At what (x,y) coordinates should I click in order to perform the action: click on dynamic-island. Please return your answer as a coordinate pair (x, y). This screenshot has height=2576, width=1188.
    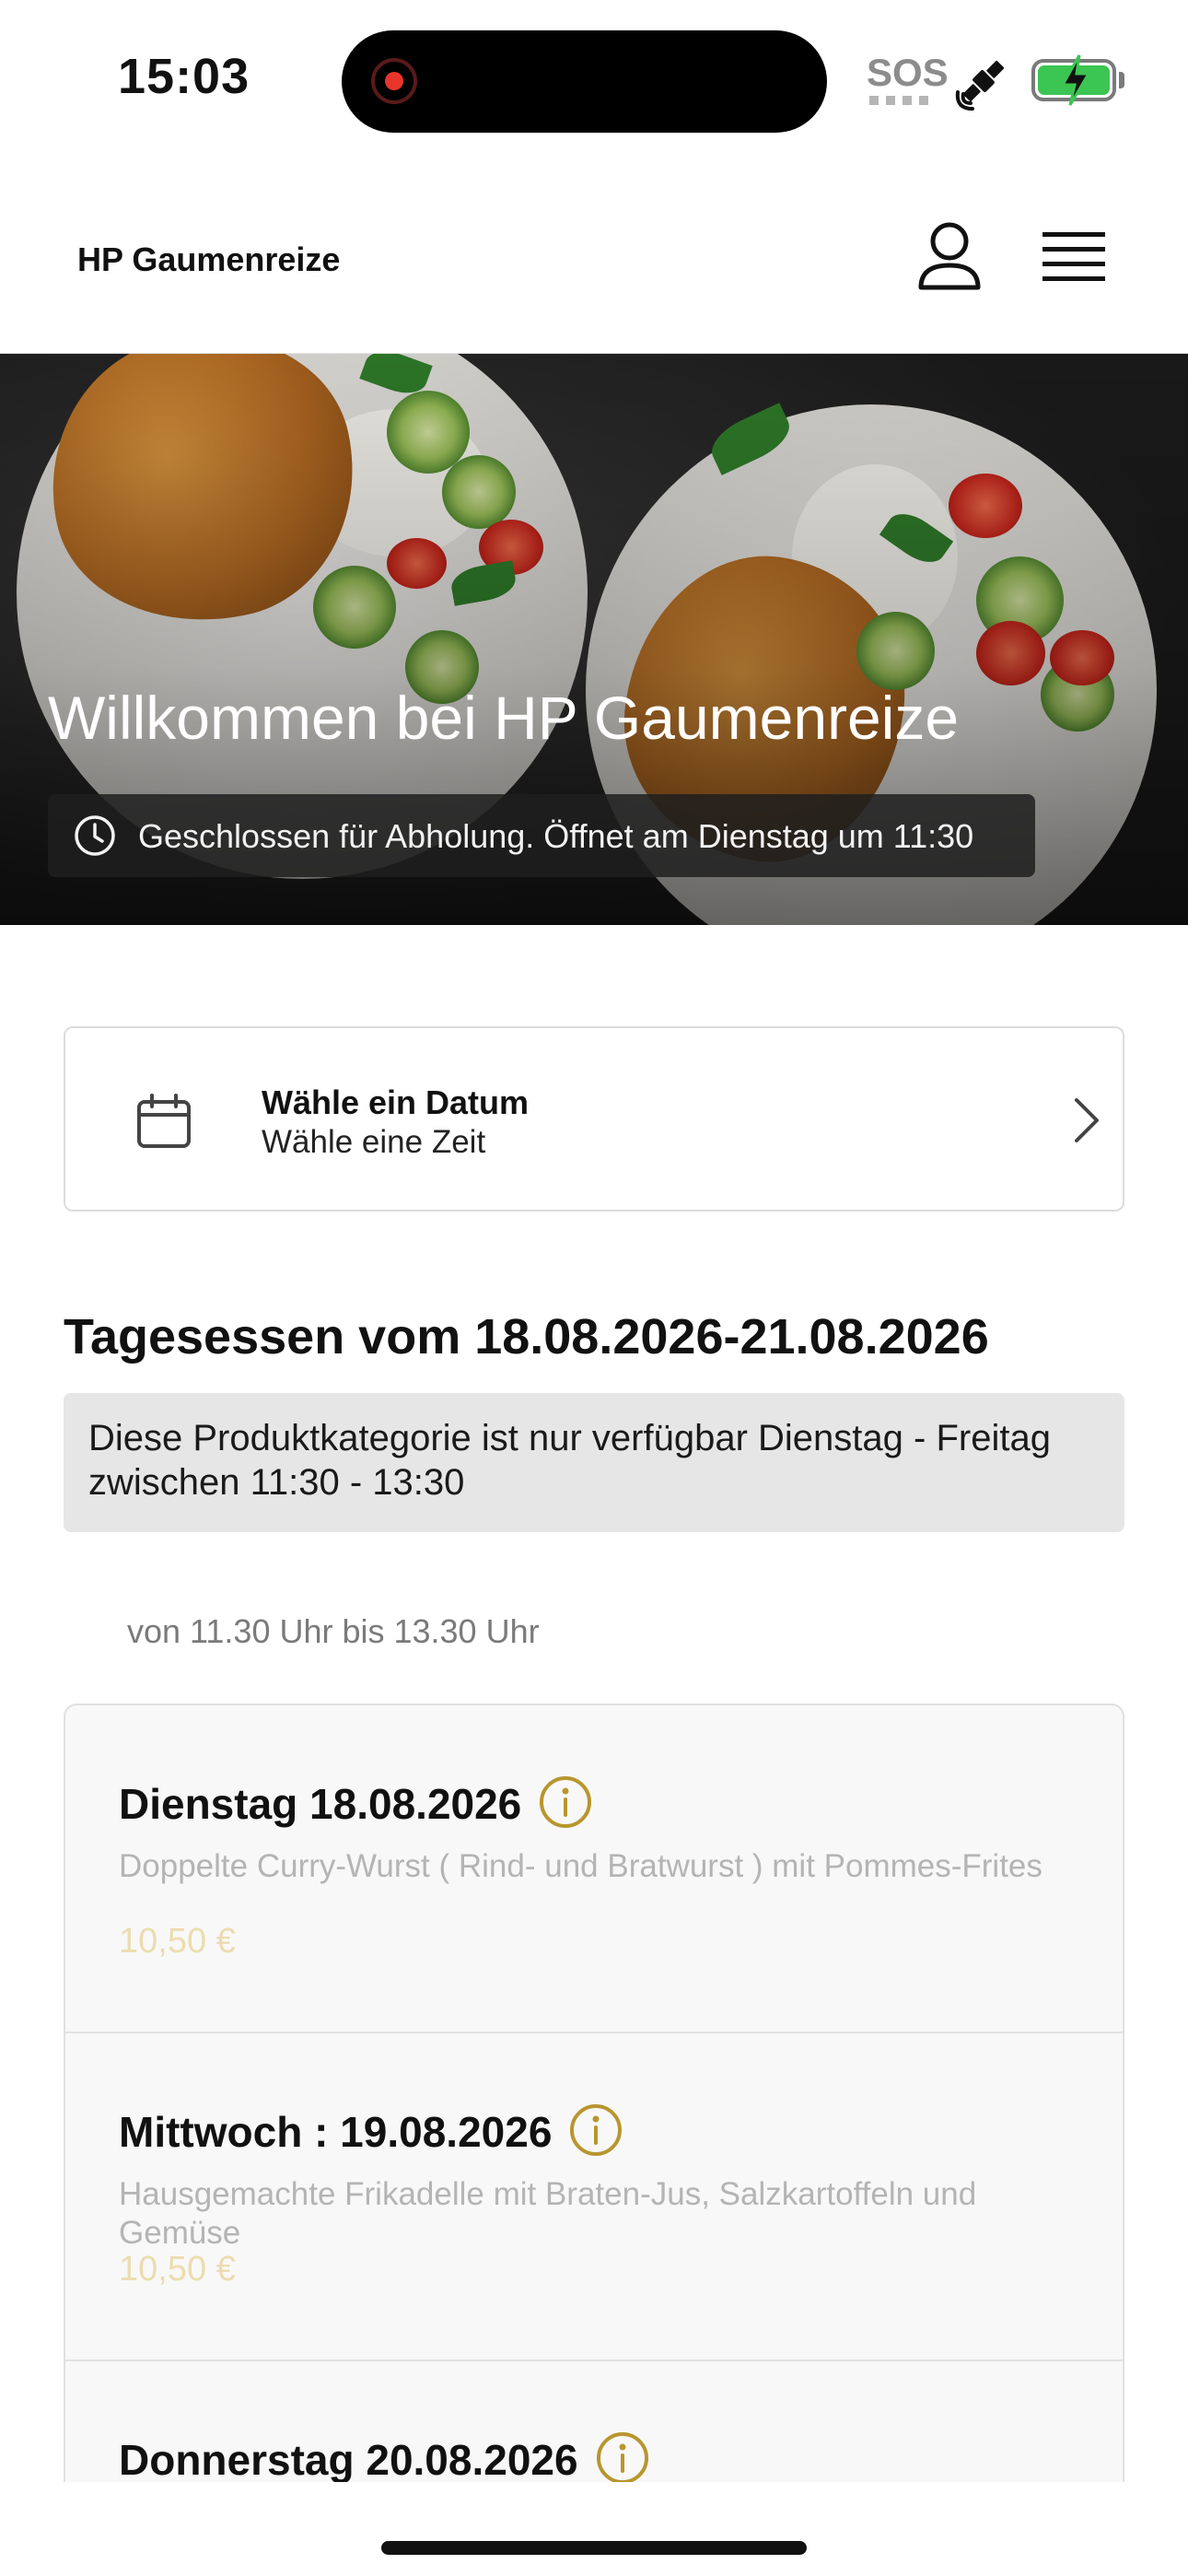
    Looking at the image, I should click on (584, 81).